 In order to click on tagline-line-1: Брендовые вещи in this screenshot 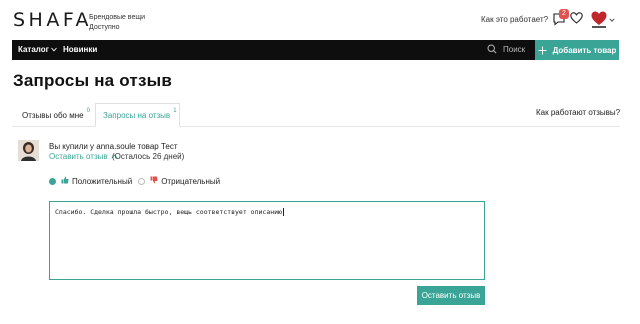, I will do `click(117, 17)`.